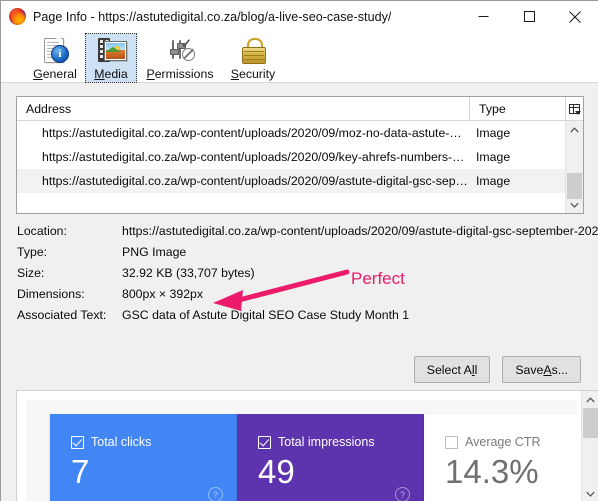  Describe the element at coordinates (121, 442) in the screenshot. I see `card-title-total-clicks: Total clicks` at that location.